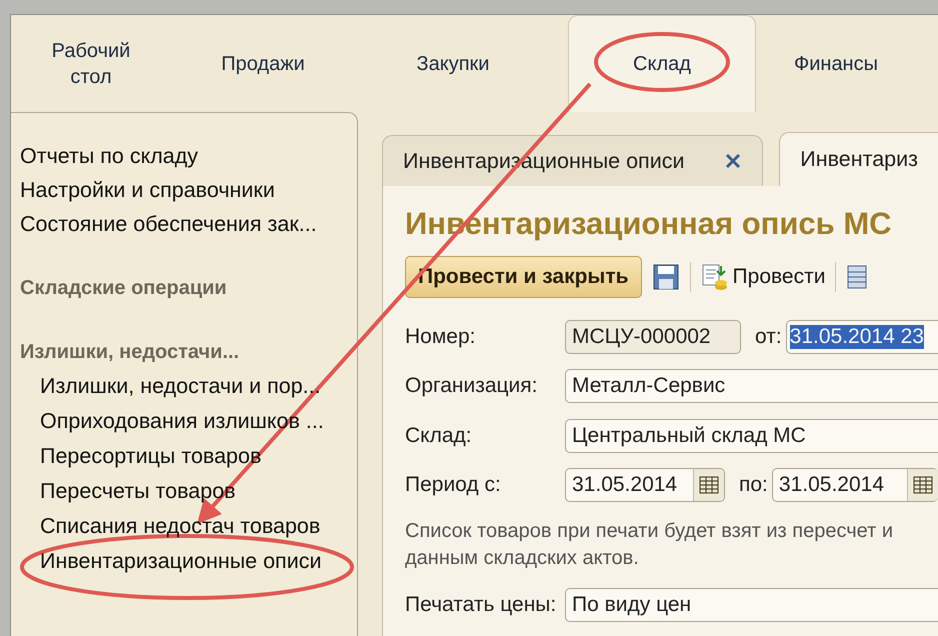  I want to click on save-button, so click(666, 277).